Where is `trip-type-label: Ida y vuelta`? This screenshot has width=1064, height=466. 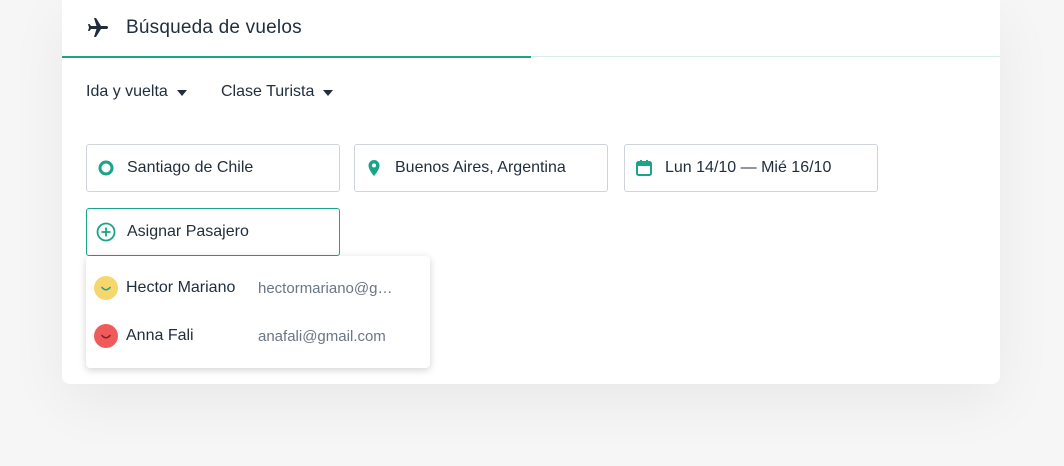 trip-type-label: Ida y vuelta is located at coordinates (127, 91).